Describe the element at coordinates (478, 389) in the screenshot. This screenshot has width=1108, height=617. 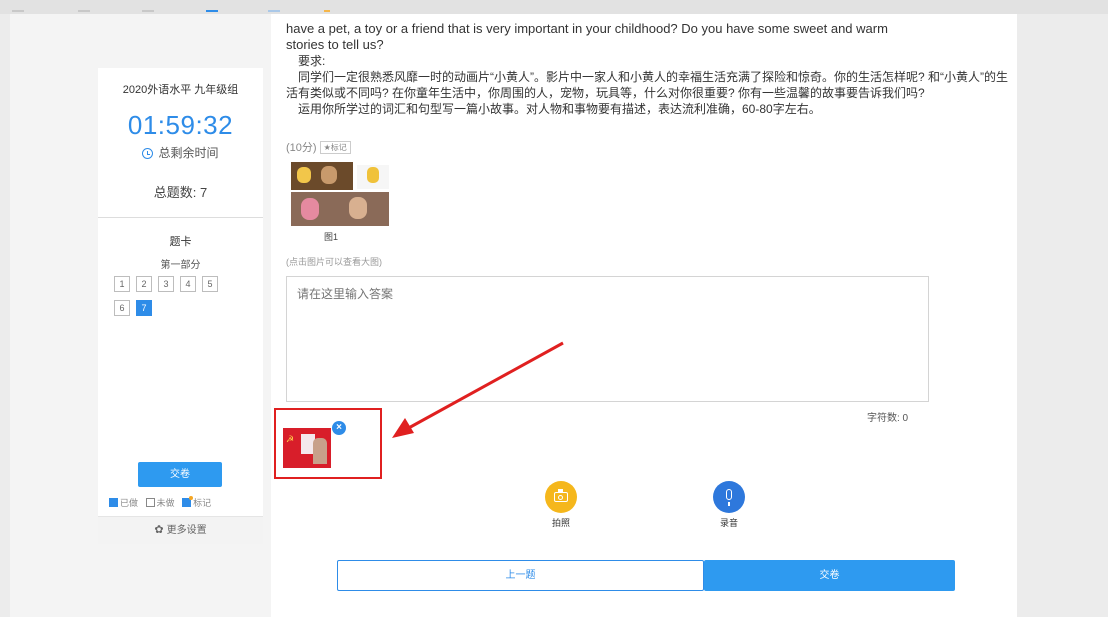
I see `annotation-arrow-icon` at that location.